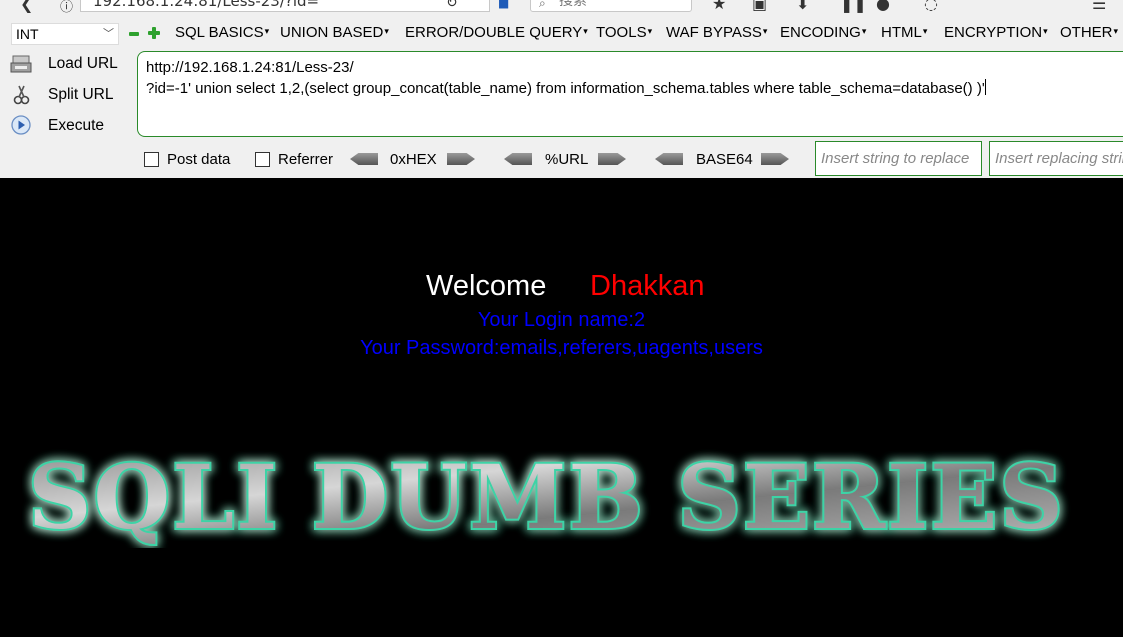 Image resolution: width=1123 pixels, height=637 pixels. What do you see at coordinates (518, 159) in the screenshot?
I see `url-decode-arrow-icon` at bounding box center [518, 159].